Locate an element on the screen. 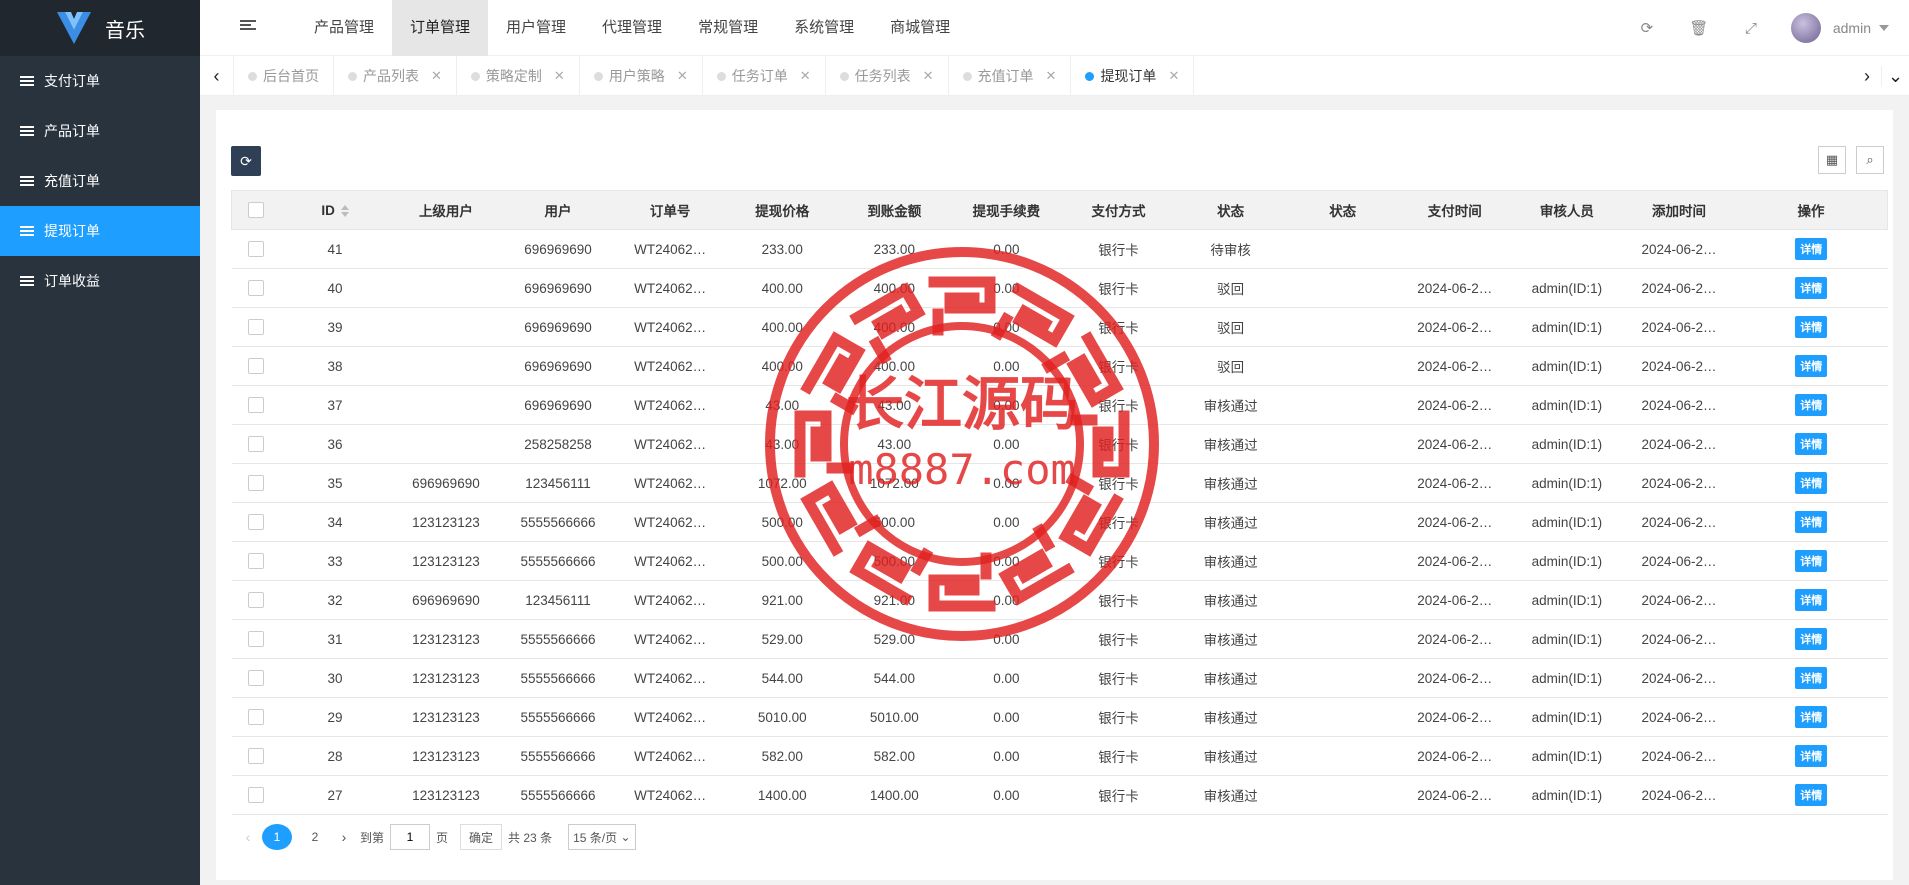 The width and height of the screenshot is (1909, 885). tab-7: 提现订单 ✕ is located at coordinates (1133, 76).